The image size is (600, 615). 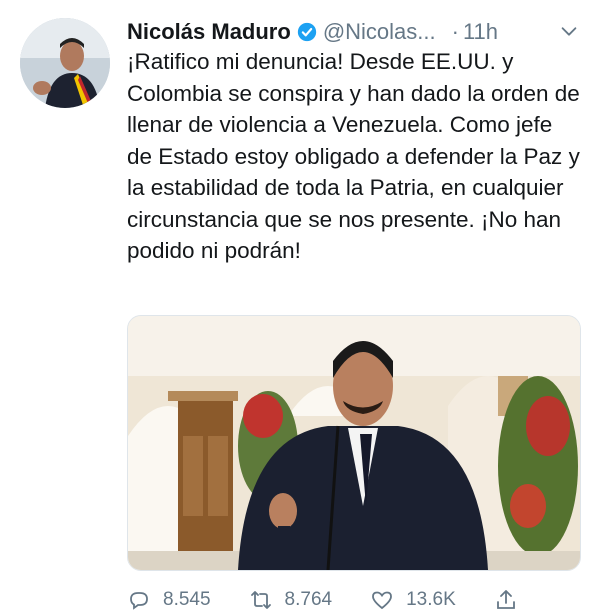 What do you see at coordinates (431, 599) in the screenshot?
I see `like-count: 13.6K` at bounding box center [431, 599].